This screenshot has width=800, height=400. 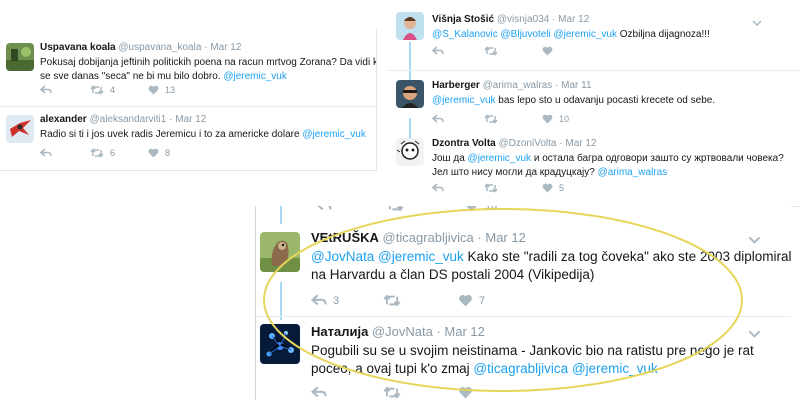 What do you see at coordinates (633, 172) in the screenshot?
I see `mention-link: @arima_walras` at bounding box center [633, 172].